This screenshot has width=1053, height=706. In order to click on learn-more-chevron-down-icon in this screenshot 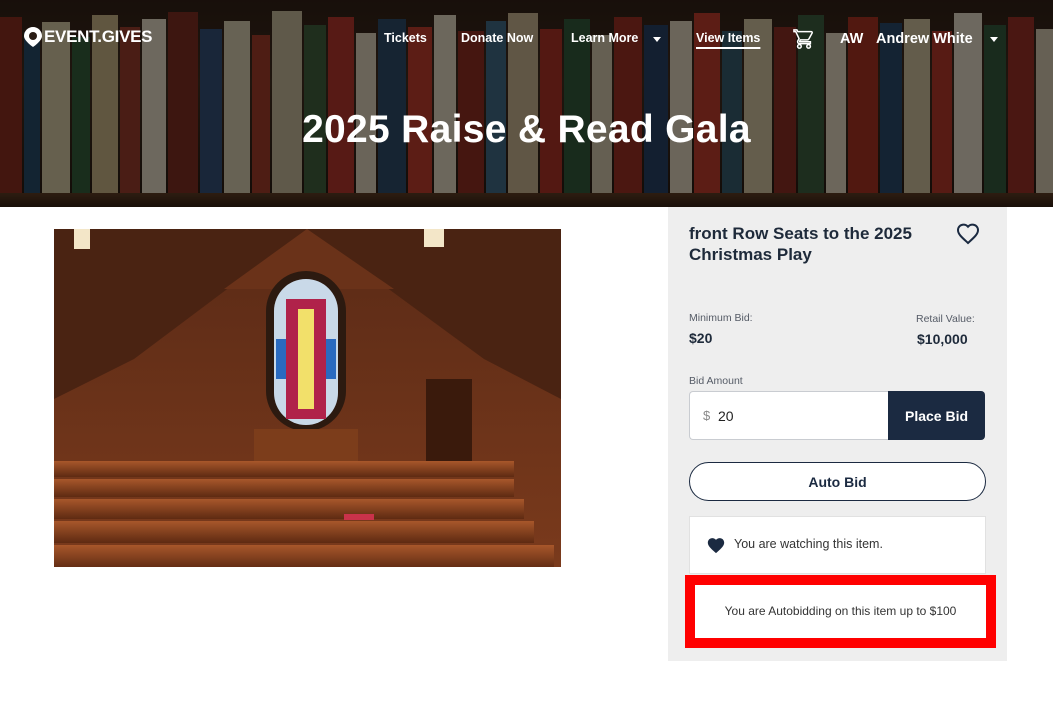, I will do `click(657, 39)`.